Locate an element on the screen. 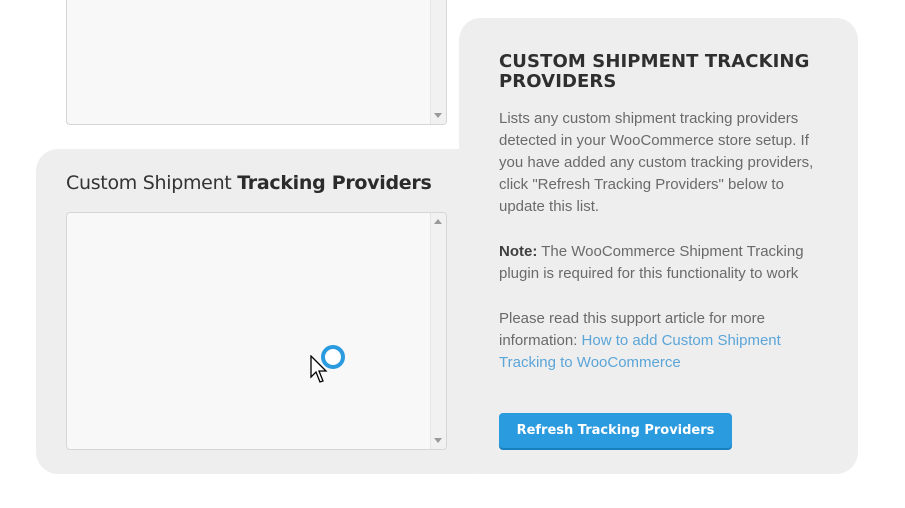  note-label: Note: is located at coordinates (518, 251).